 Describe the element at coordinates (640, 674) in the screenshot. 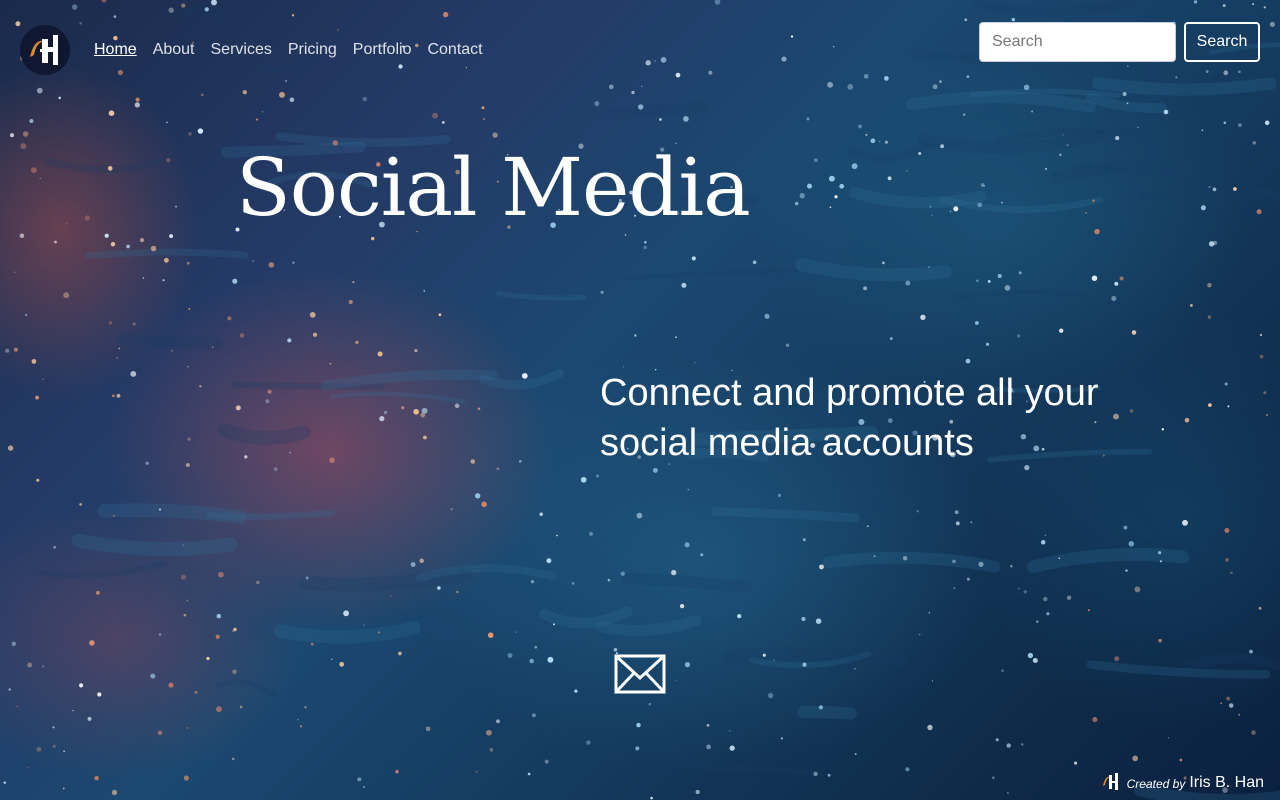

I see `envelope-icon` at that location.